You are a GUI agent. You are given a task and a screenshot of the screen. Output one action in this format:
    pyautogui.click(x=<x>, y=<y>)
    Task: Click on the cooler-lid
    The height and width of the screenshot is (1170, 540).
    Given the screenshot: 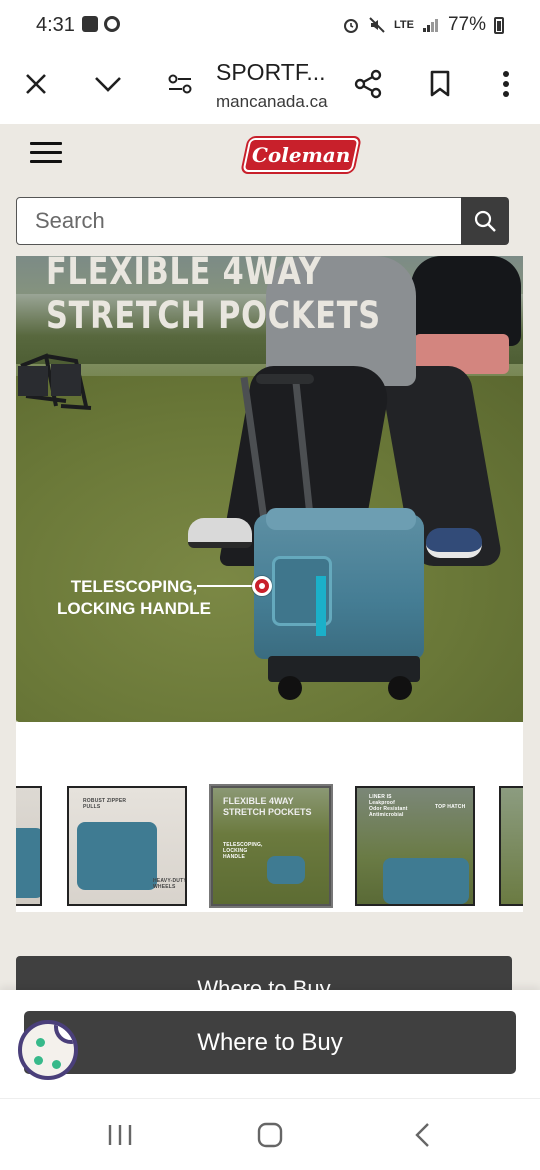 What is the action you would take?
    pyautogui.click(x=341, y=519)
    